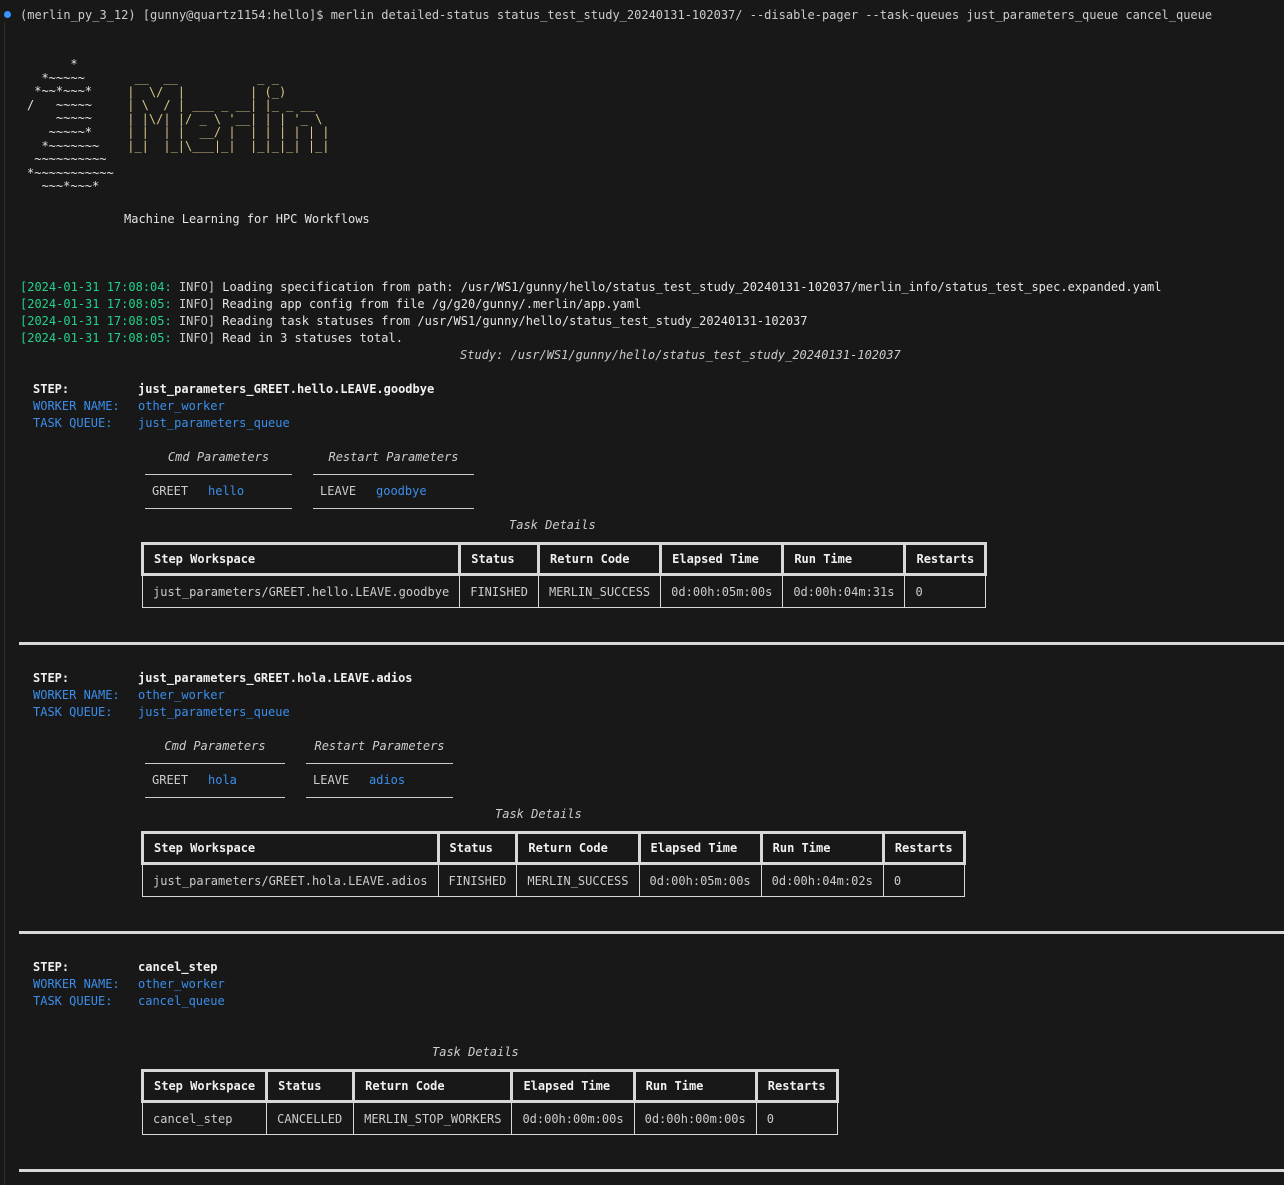 The height and width of the screenshot is (1185, 1284). Describe the element at coordinates (722, 591) in the screenshot. I see `cell-elapsed-time: 0d:00h:05m:00s` at that location.